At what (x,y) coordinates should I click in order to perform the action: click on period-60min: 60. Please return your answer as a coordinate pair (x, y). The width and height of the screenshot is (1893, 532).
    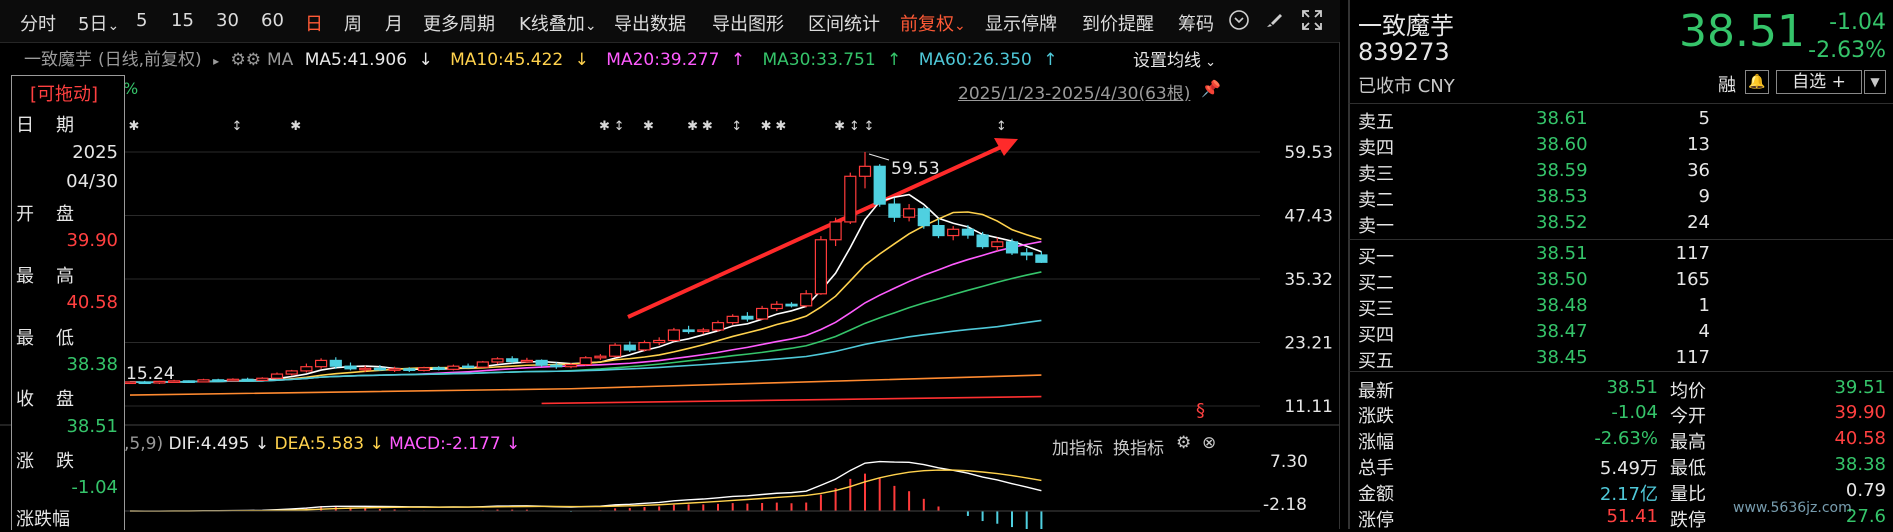
    Looking at the image, I should click on (272, 20).